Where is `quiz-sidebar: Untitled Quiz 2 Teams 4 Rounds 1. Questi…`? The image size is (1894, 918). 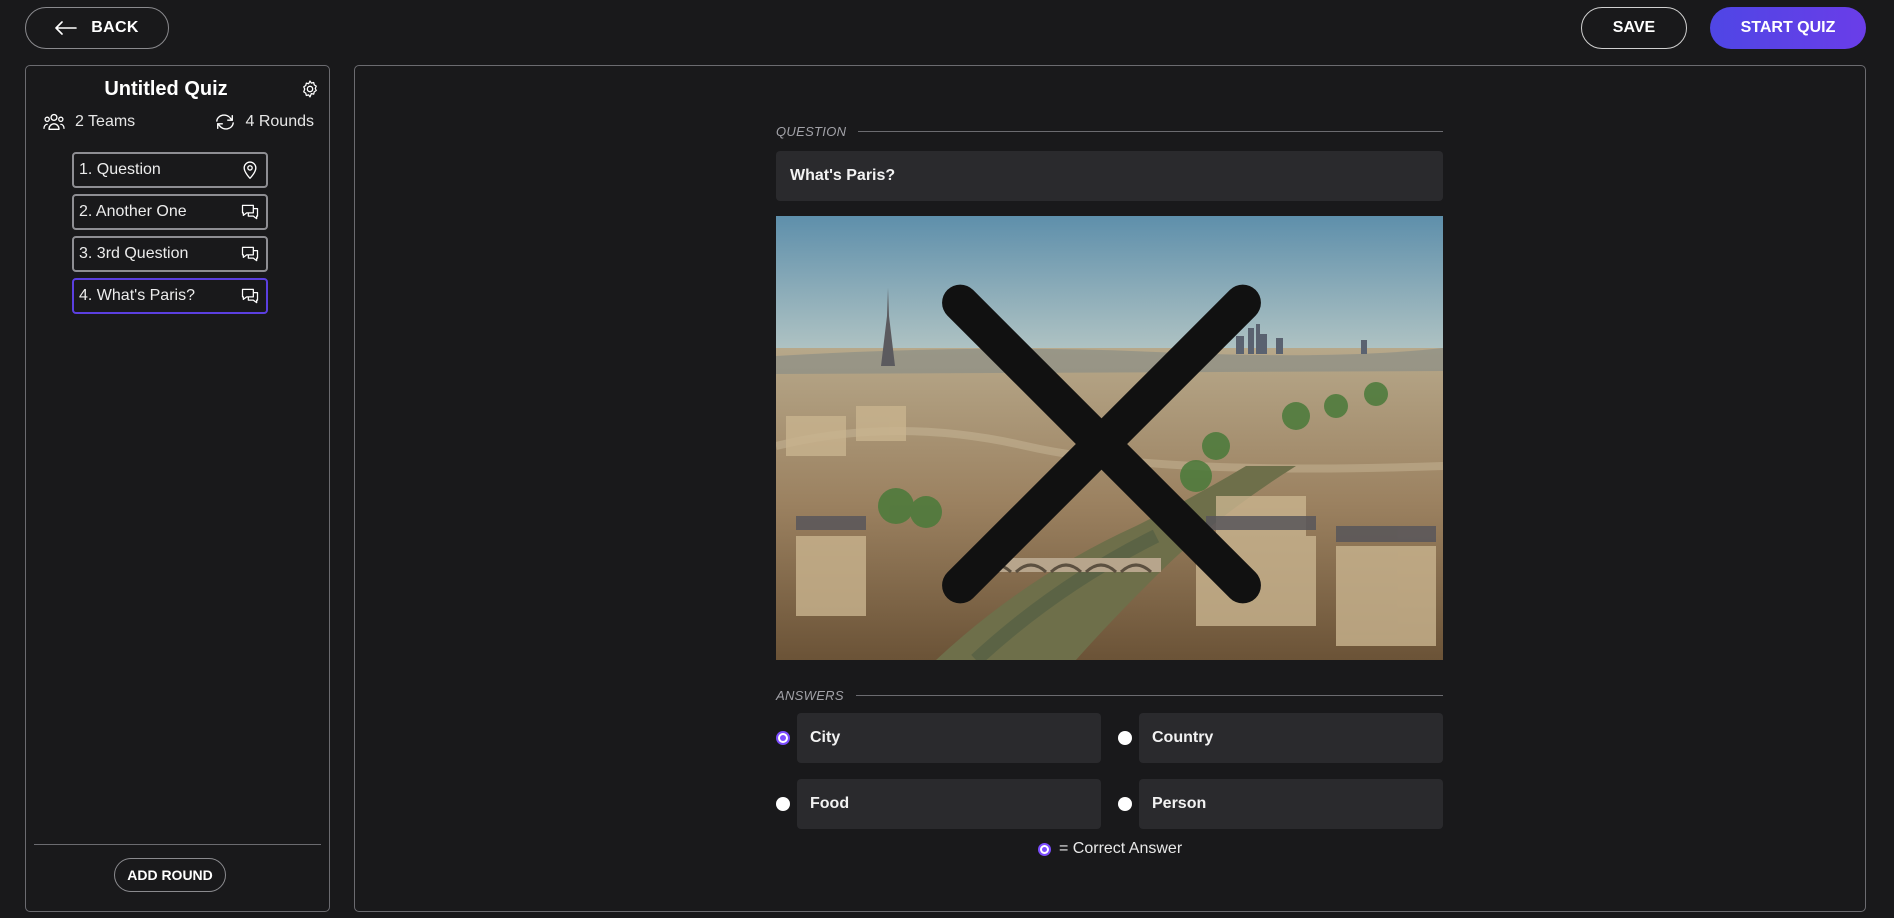
quiz-sidebar: Untitled Quiz 2 Teams 4 Rounds 1. Questi… is located at coordinates (177, 488).